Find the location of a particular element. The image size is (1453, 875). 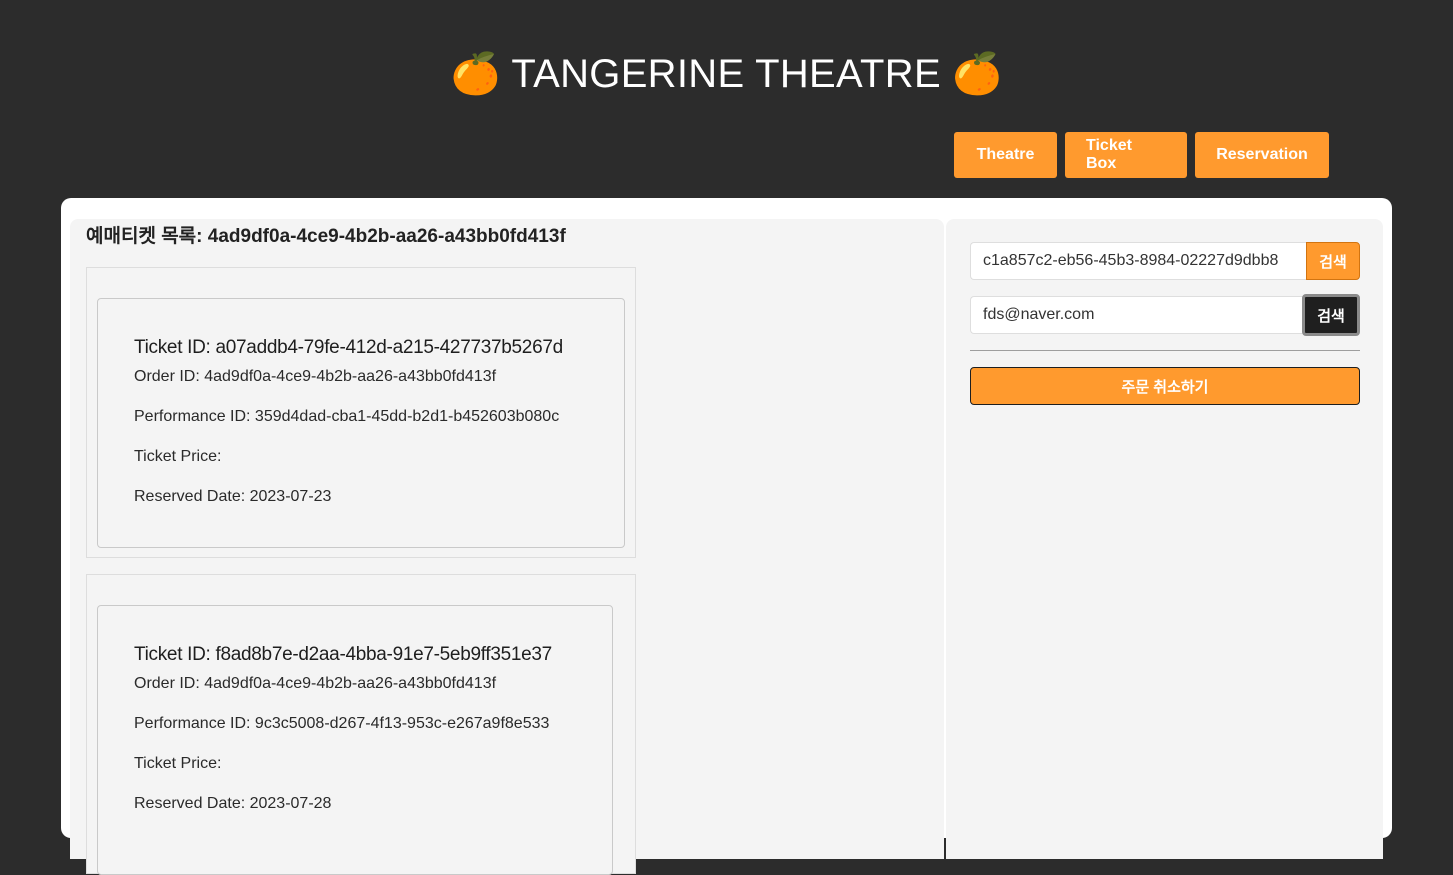

nav-theatre-button: Theatre is located at coordinates (1005, 155).